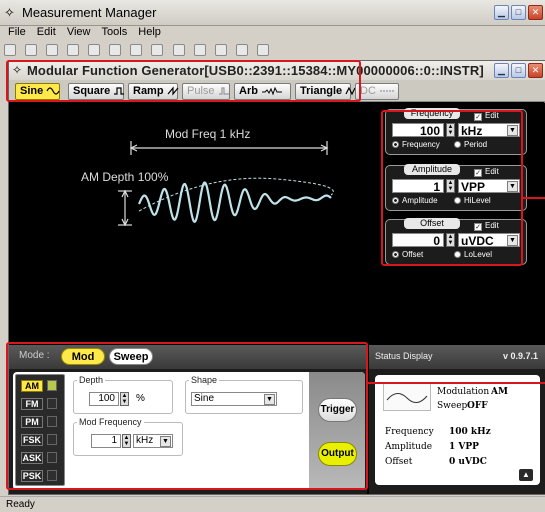 Image resolution: width=545 pixels, height=512 pixels. I want to click on sine-wave-icon, so click(407, 398).